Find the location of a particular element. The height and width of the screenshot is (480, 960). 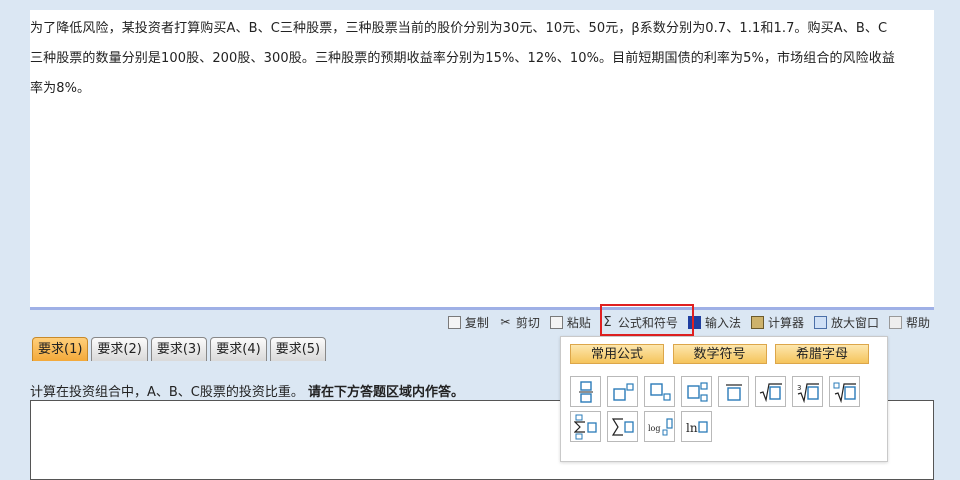

copy-button: 复制 is located at coordinates (468, 322).